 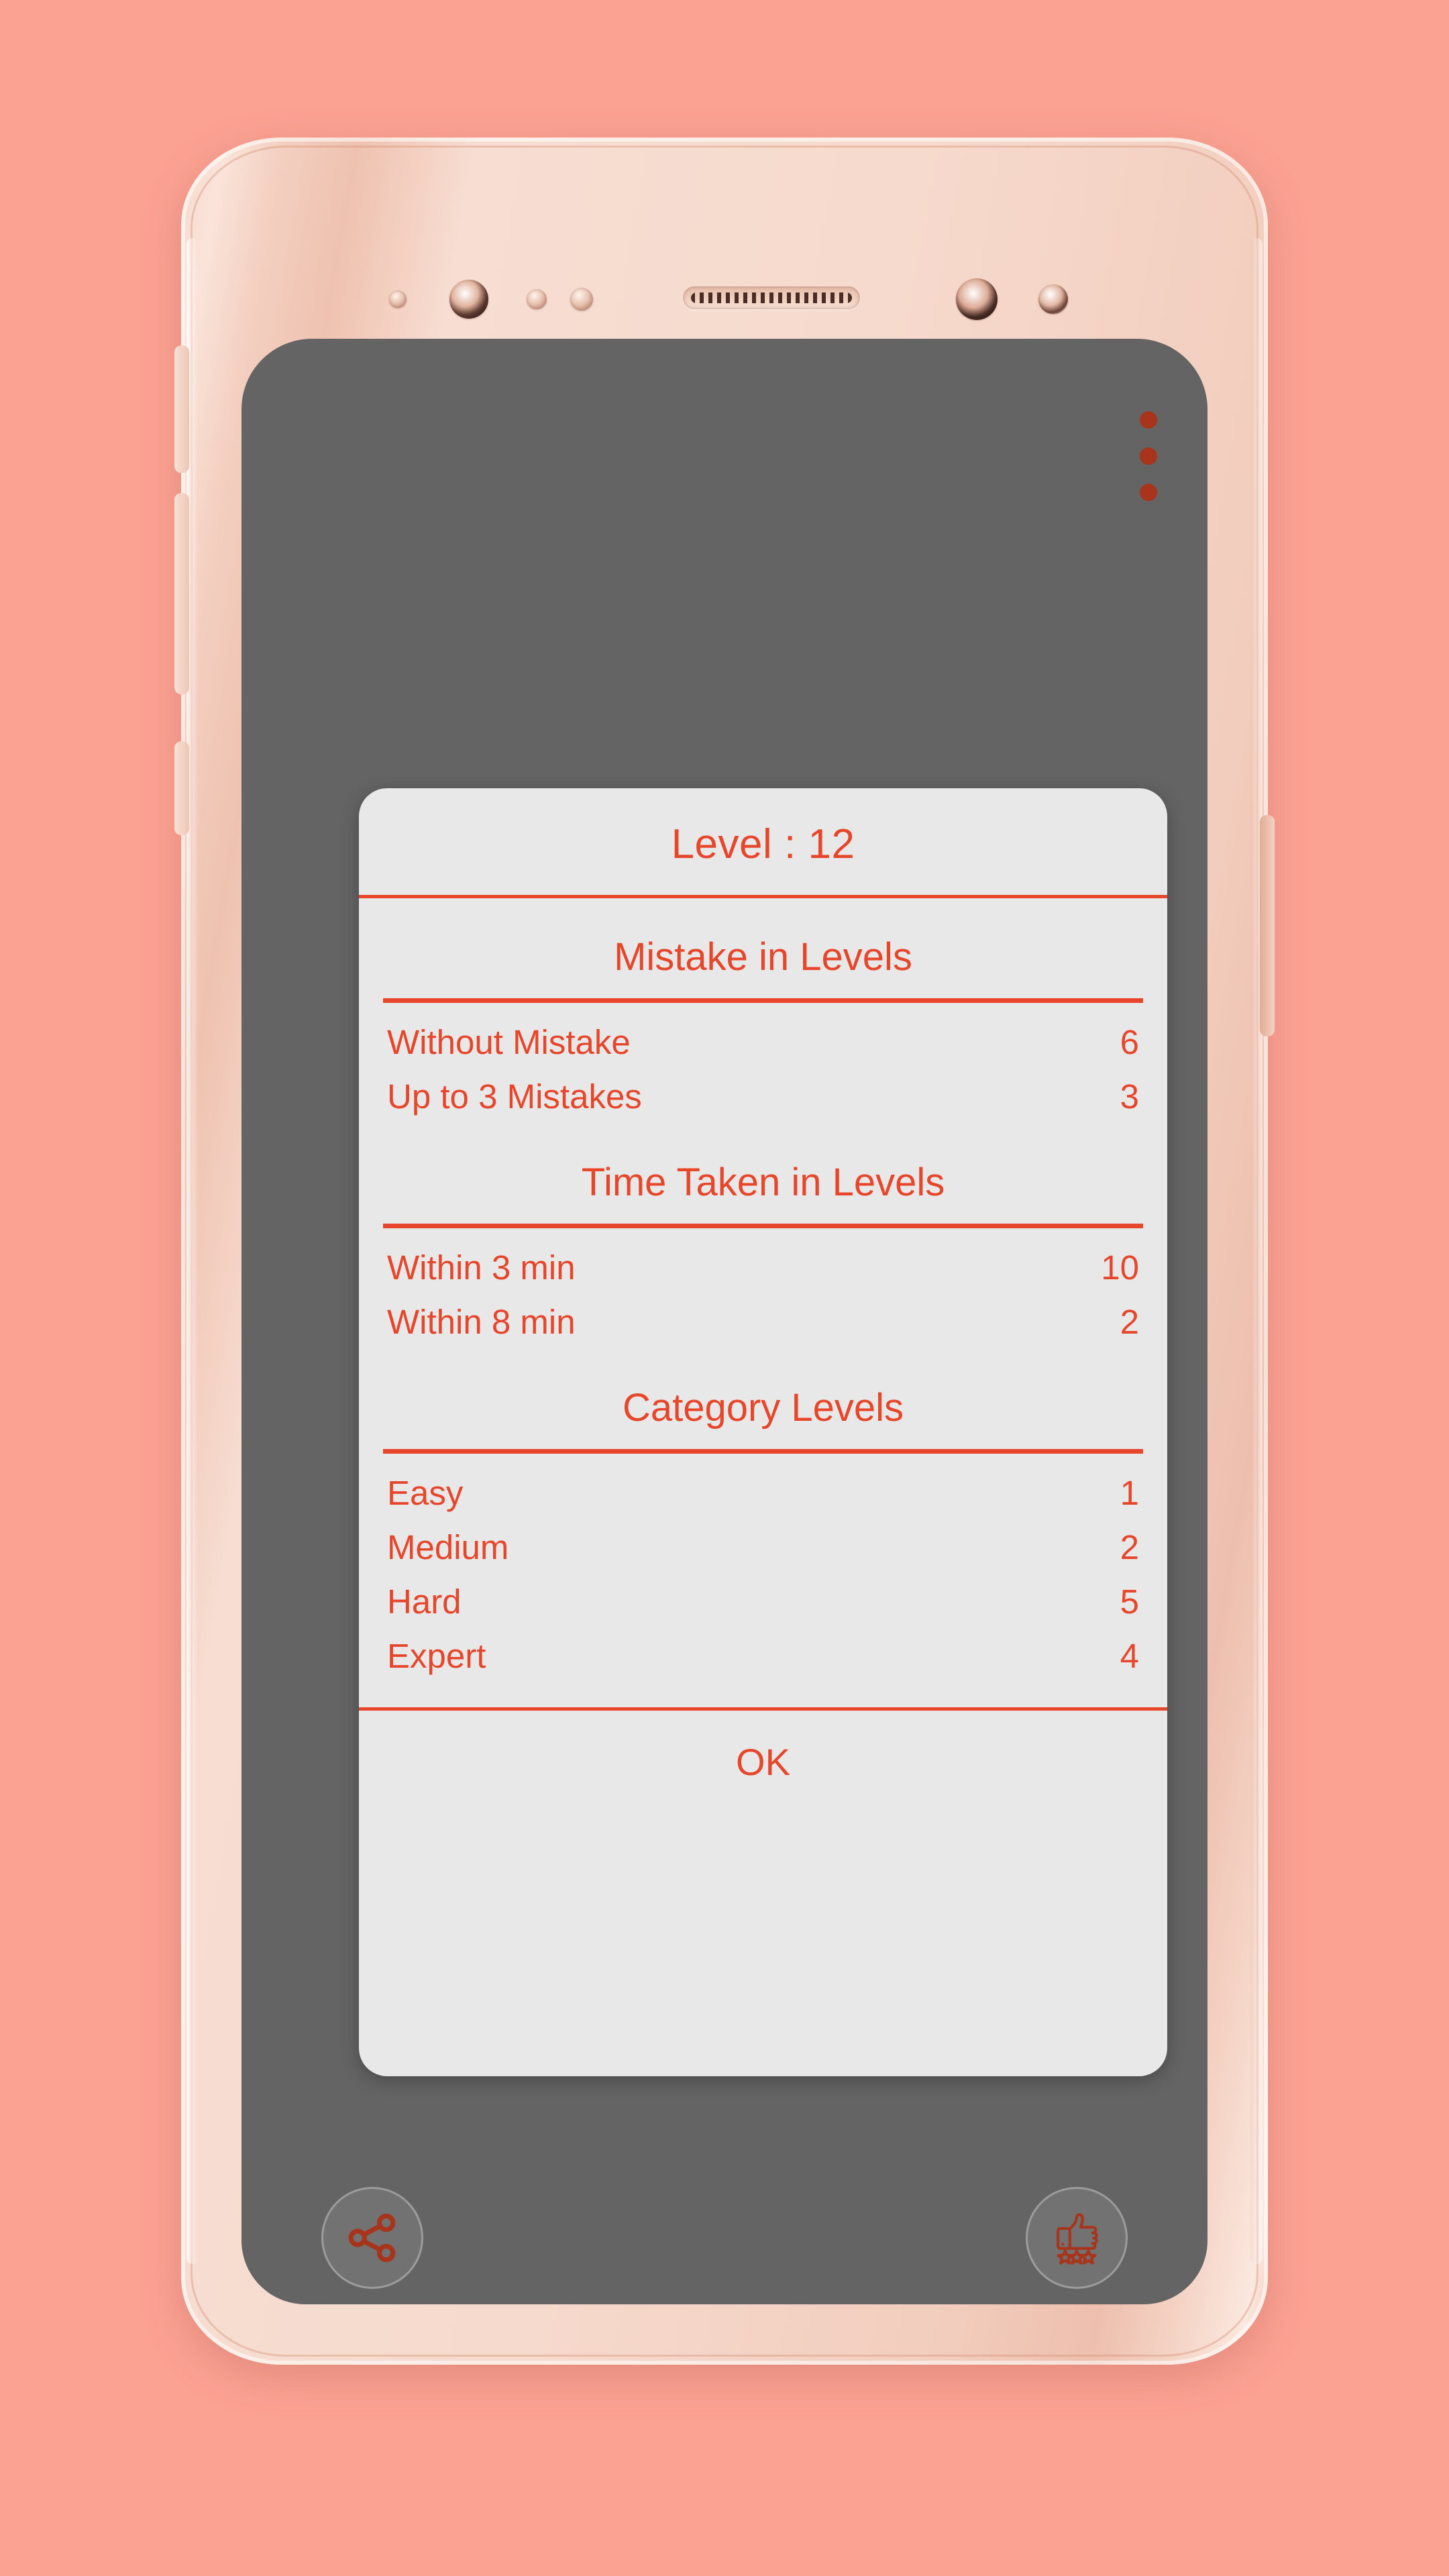 What do you see at coordinates (481, 1322) in the screenshot?
I see `stat-label: Within 8 min` at bounding box center [481, 1322].